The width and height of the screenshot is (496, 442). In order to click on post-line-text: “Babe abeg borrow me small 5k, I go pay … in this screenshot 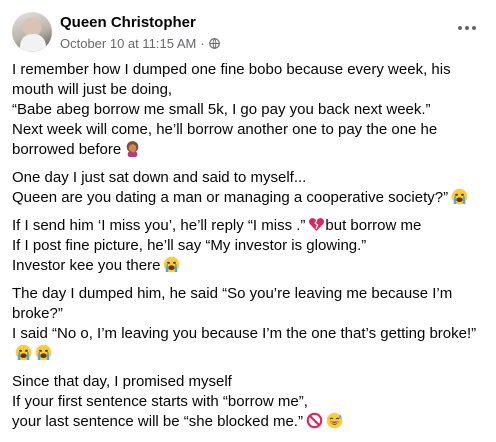, I will do `click(221, 109)`.